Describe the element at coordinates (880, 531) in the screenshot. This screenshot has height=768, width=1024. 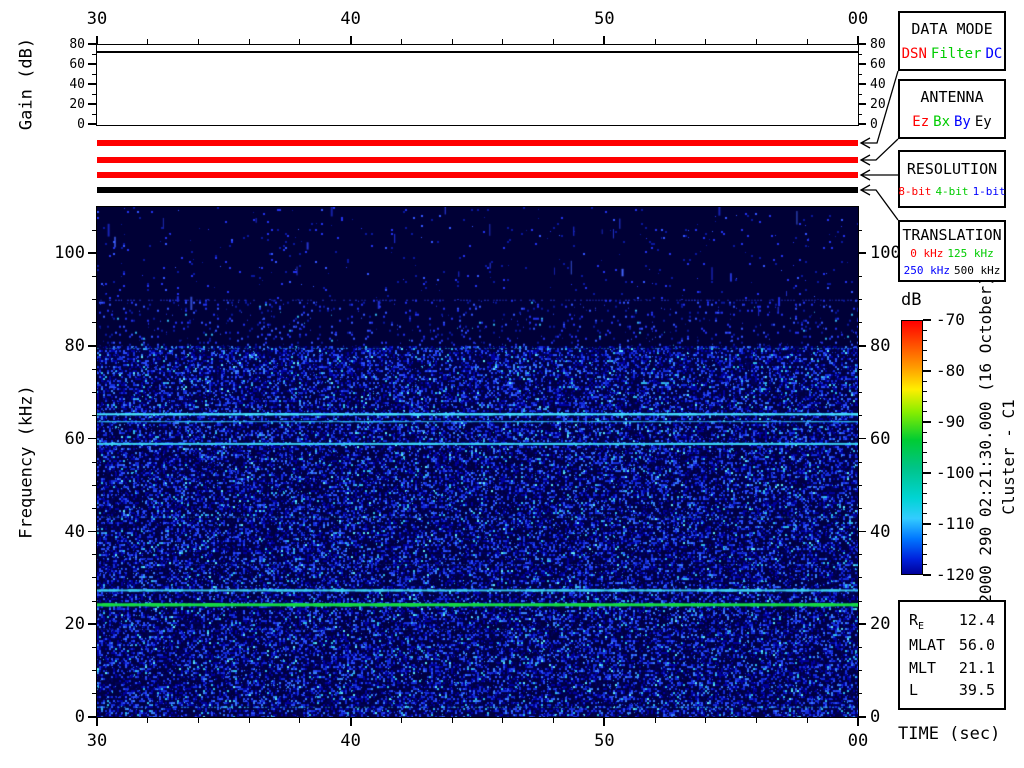
I see `freq-right-tick-label: 40` at that location.